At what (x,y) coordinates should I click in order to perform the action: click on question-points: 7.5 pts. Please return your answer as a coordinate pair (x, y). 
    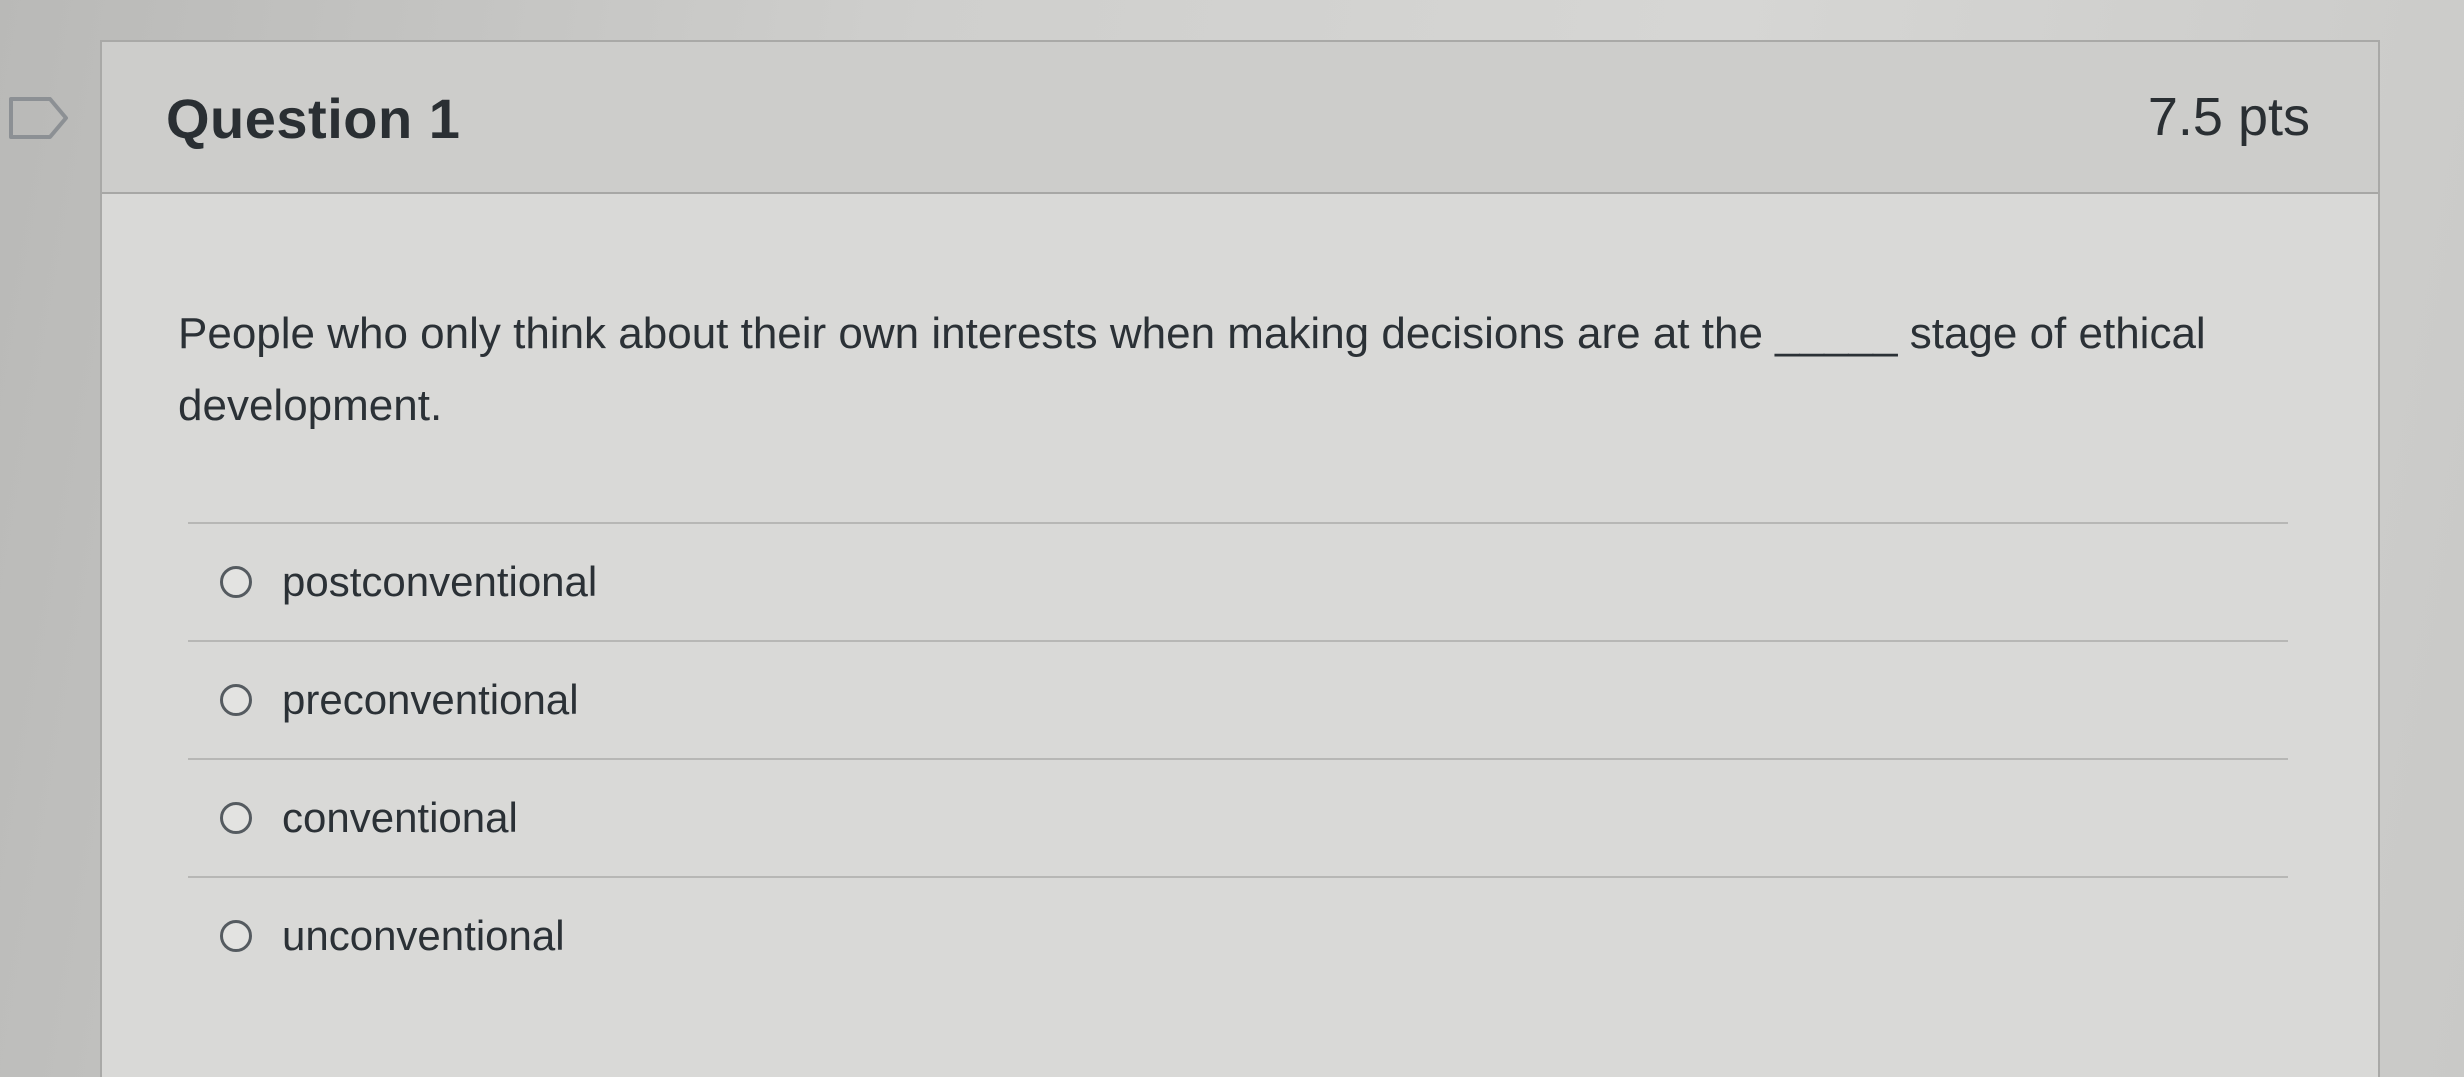
    Looking at the image, I should click on (2228, 117).